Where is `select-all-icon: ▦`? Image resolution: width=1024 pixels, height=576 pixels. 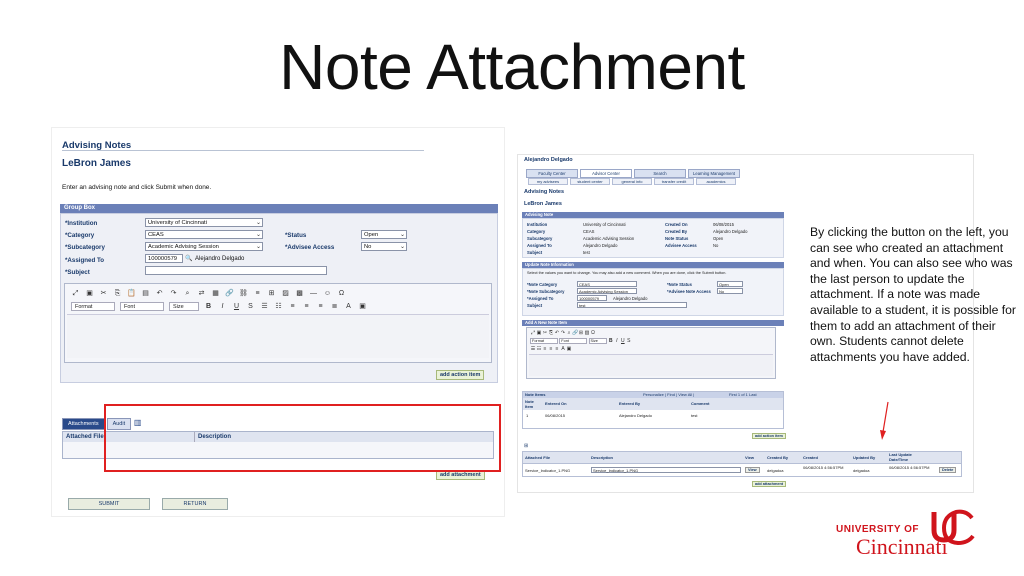
select-all-icon: ▦ is located at coordinates (215, 293).